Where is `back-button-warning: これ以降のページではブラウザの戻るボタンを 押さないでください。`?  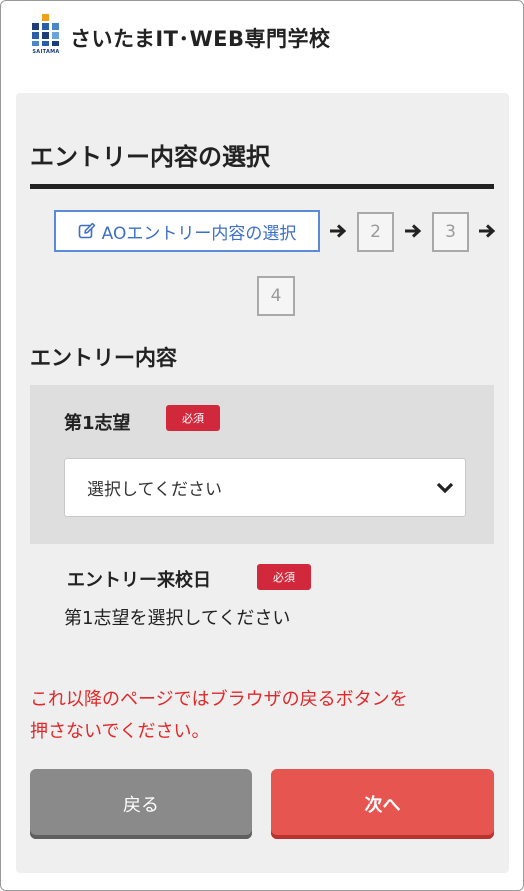
back-button-warning: これ以降のページではブラウザの戻るボタンを 押さないでください。 is located at coordinates (262, 716).